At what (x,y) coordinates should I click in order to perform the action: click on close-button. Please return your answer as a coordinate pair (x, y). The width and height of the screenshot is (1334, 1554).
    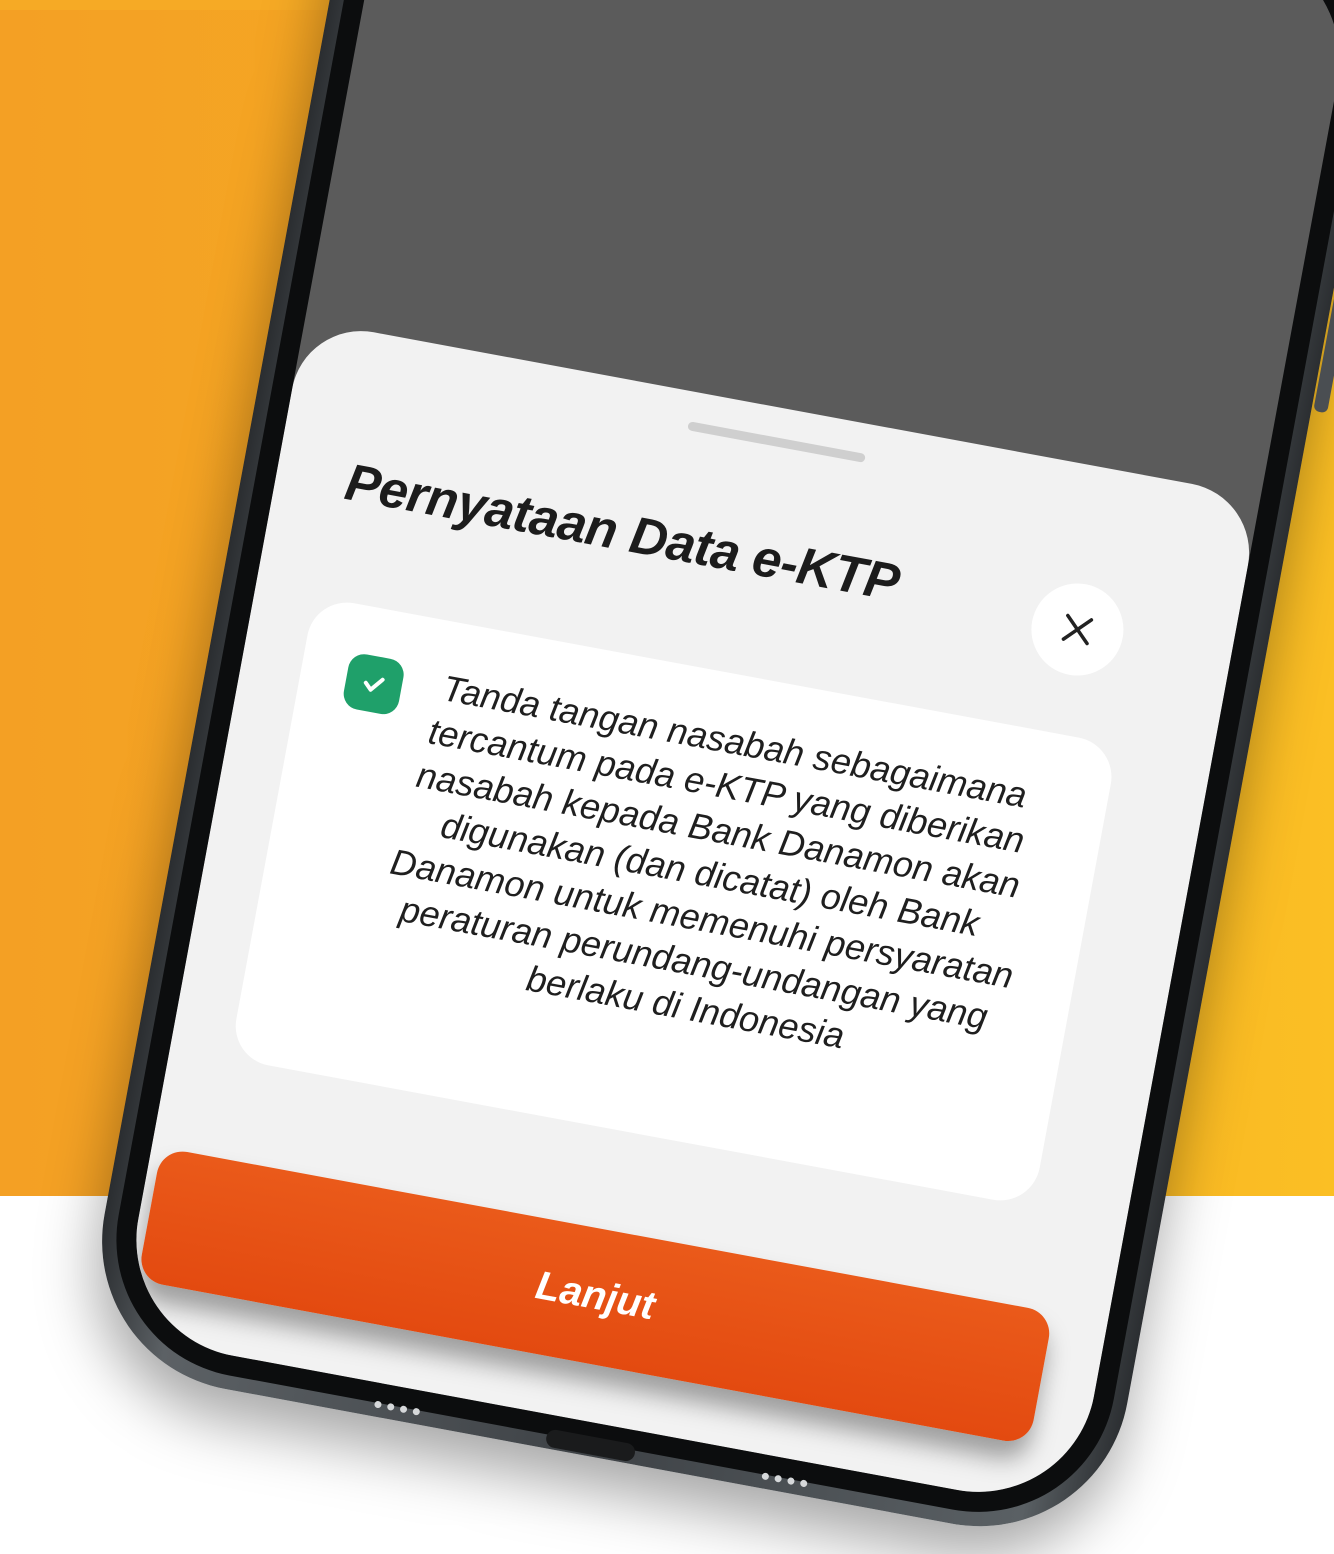
    Looking at the image, I should click on (1077, 629).